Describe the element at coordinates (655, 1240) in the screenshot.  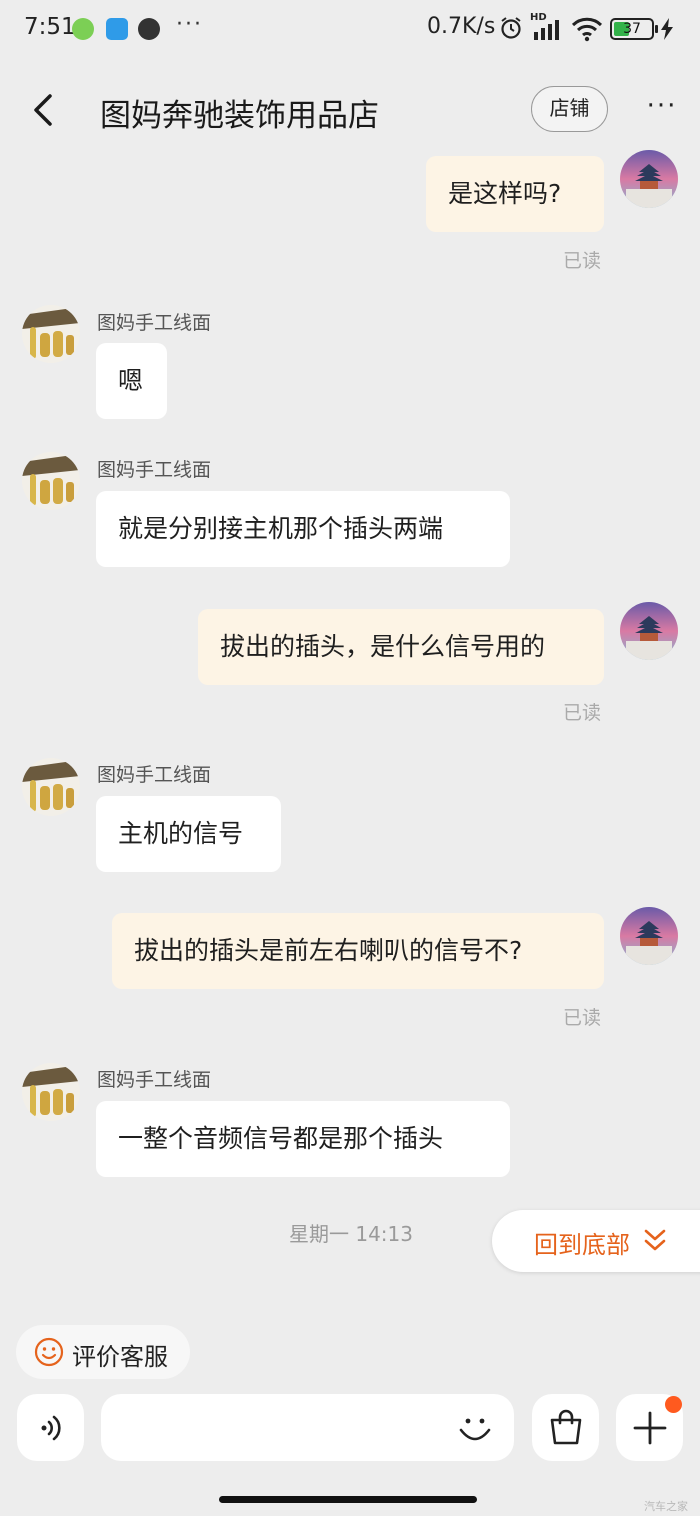
I see `double-chevron-down-icon` at that location.